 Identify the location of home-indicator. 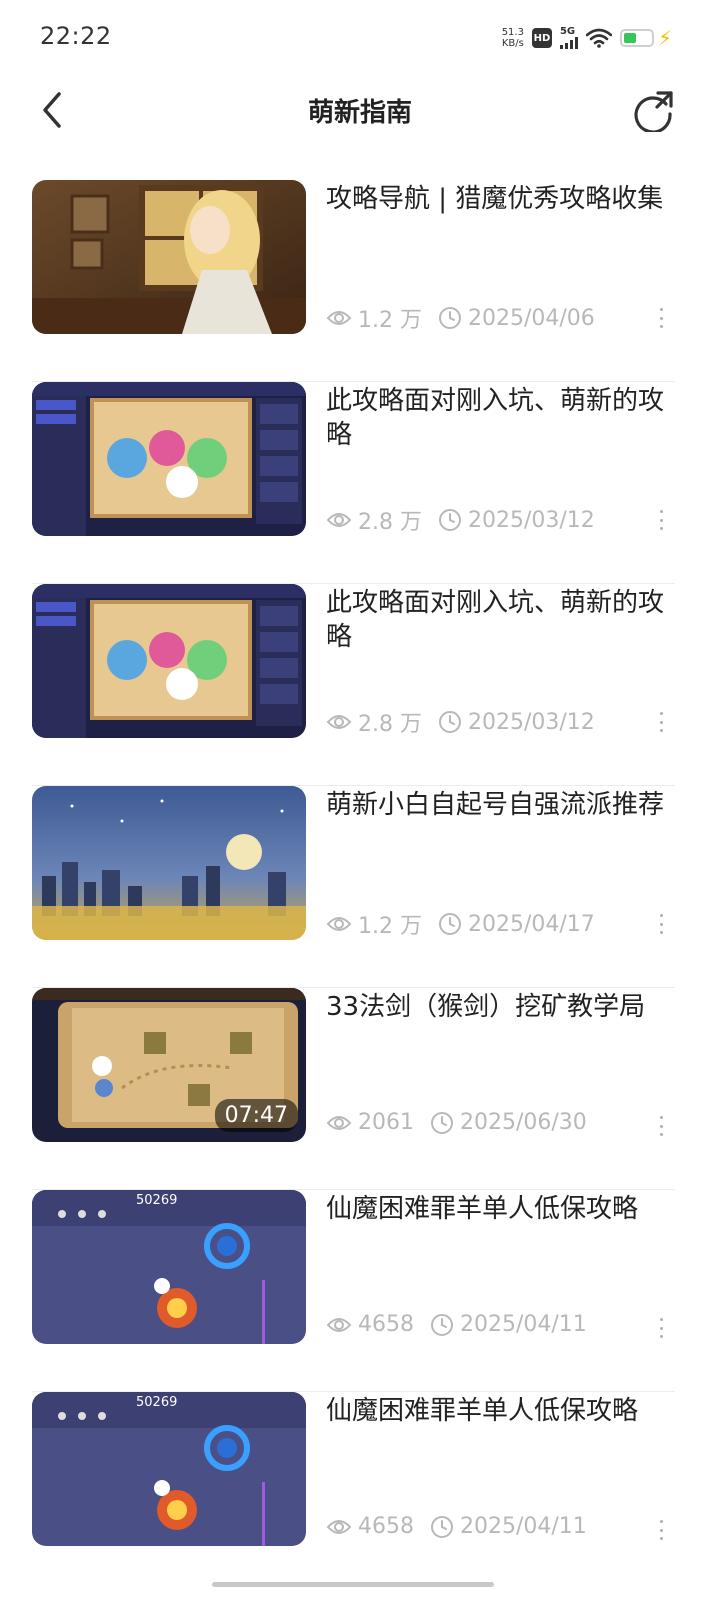
(353, 1584).